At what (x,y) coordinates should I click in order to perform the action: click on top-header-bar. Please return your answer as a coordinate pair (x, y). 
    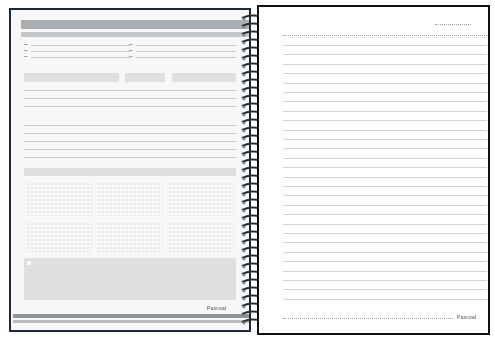
    Looking at the image, I should click on (135, 24).